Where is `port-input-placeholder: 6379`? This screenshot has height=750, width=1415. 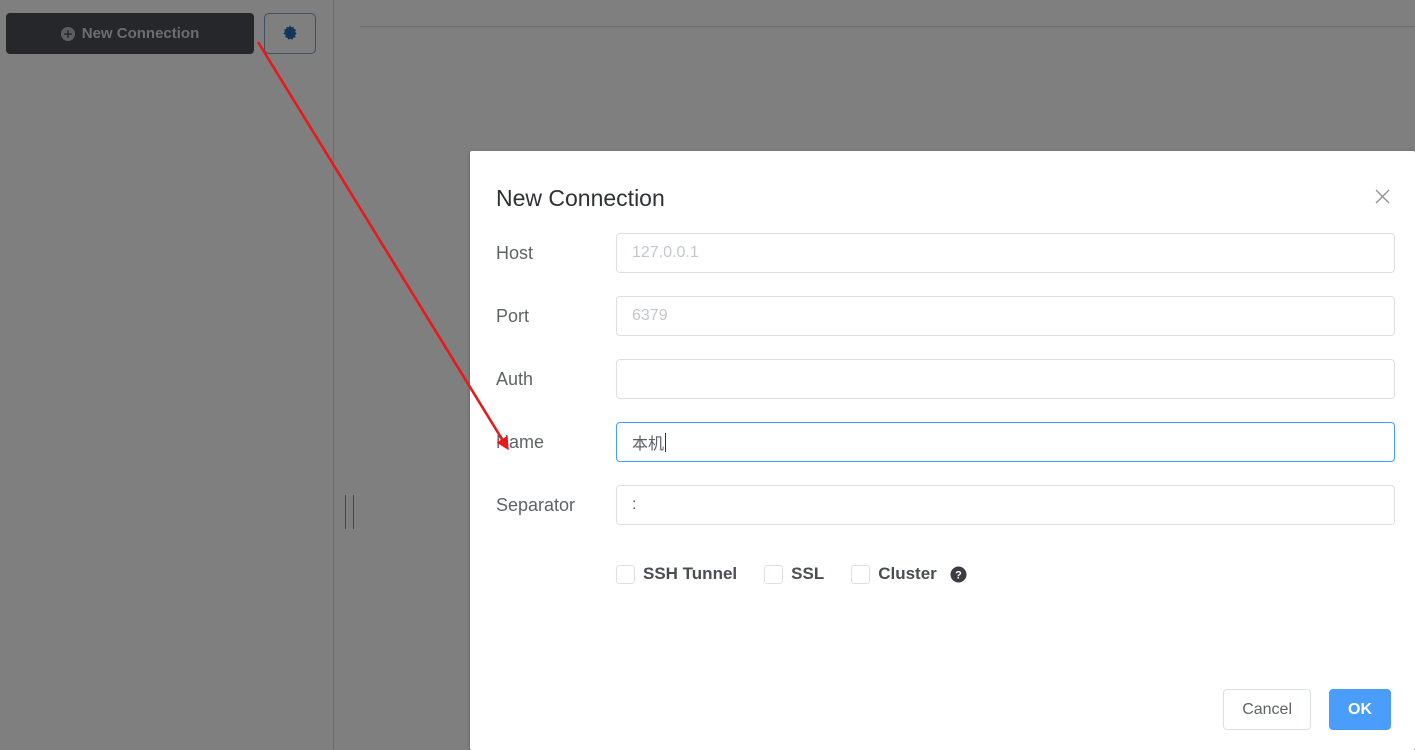 port-input-placeholder: 6379 is located at coordinates (650, 315).